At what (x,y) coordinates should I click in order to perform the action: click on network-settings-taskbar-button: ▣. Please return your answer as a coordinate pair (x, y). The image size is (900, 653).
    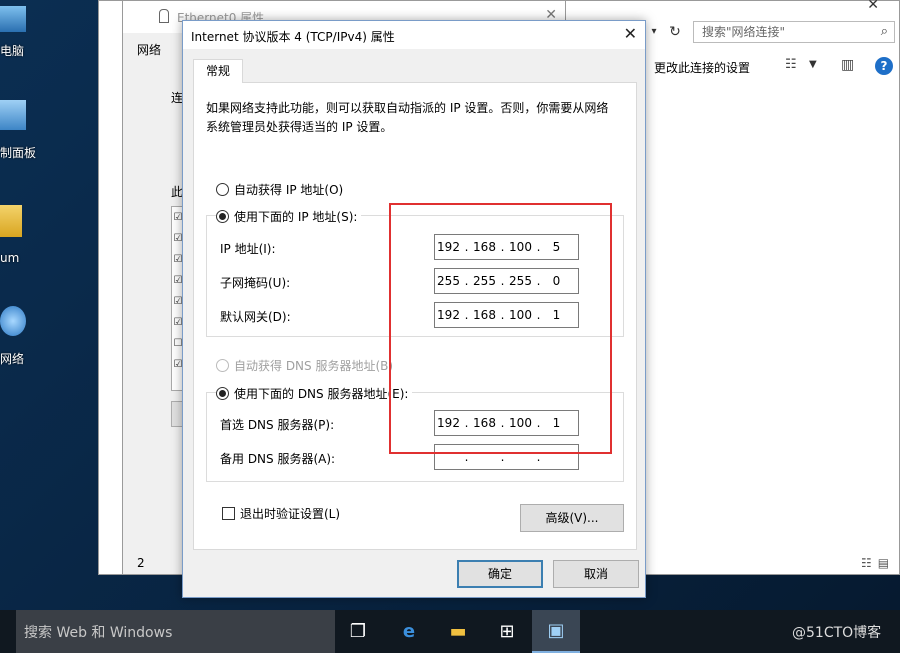
    Looking at the image, I should click on (556, 631).